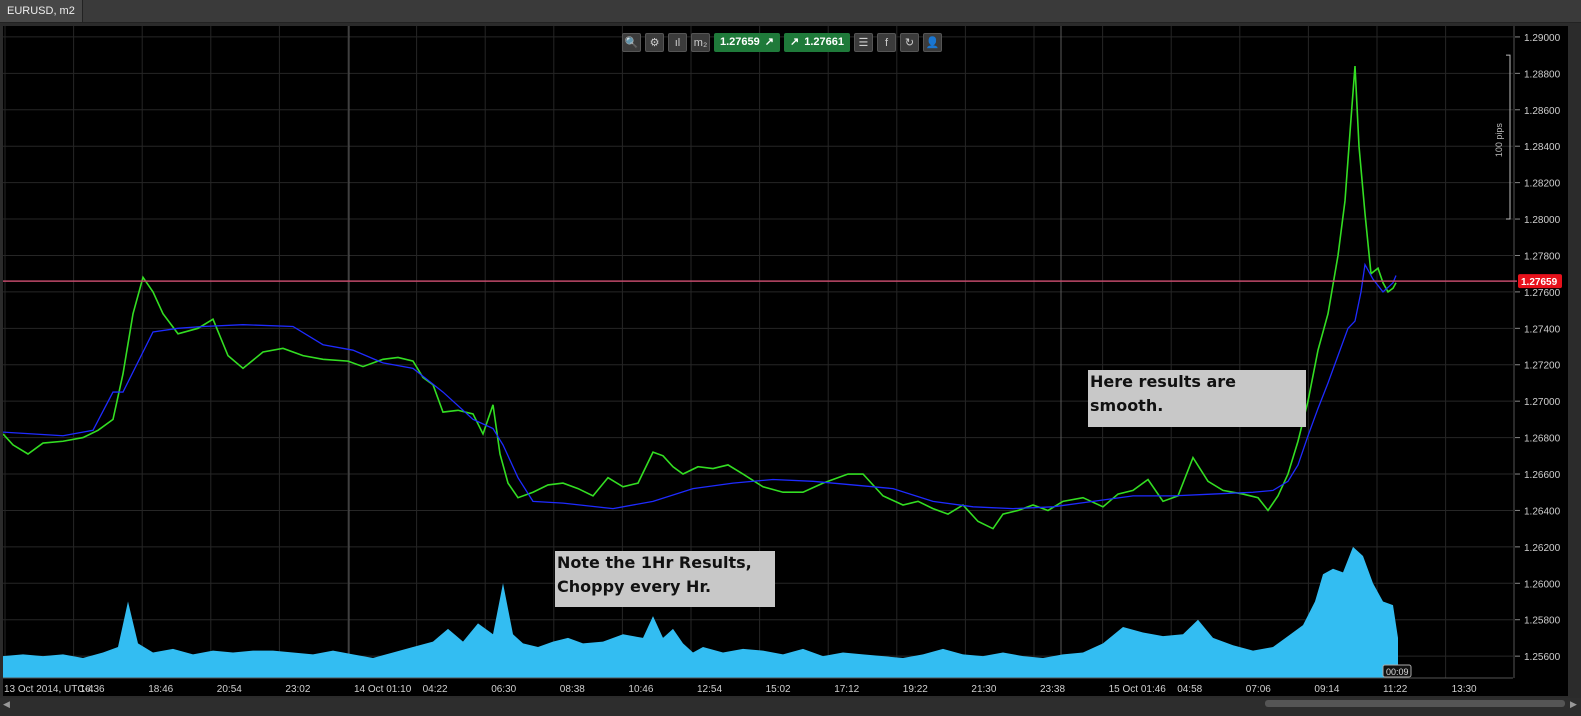 The width and height of the screenshot is (1581, 716). What do you see at coordinates (1573, 704) in the screenshot?
I see `scroll-right-icon: ▶` at bounding box center [1573, 704].